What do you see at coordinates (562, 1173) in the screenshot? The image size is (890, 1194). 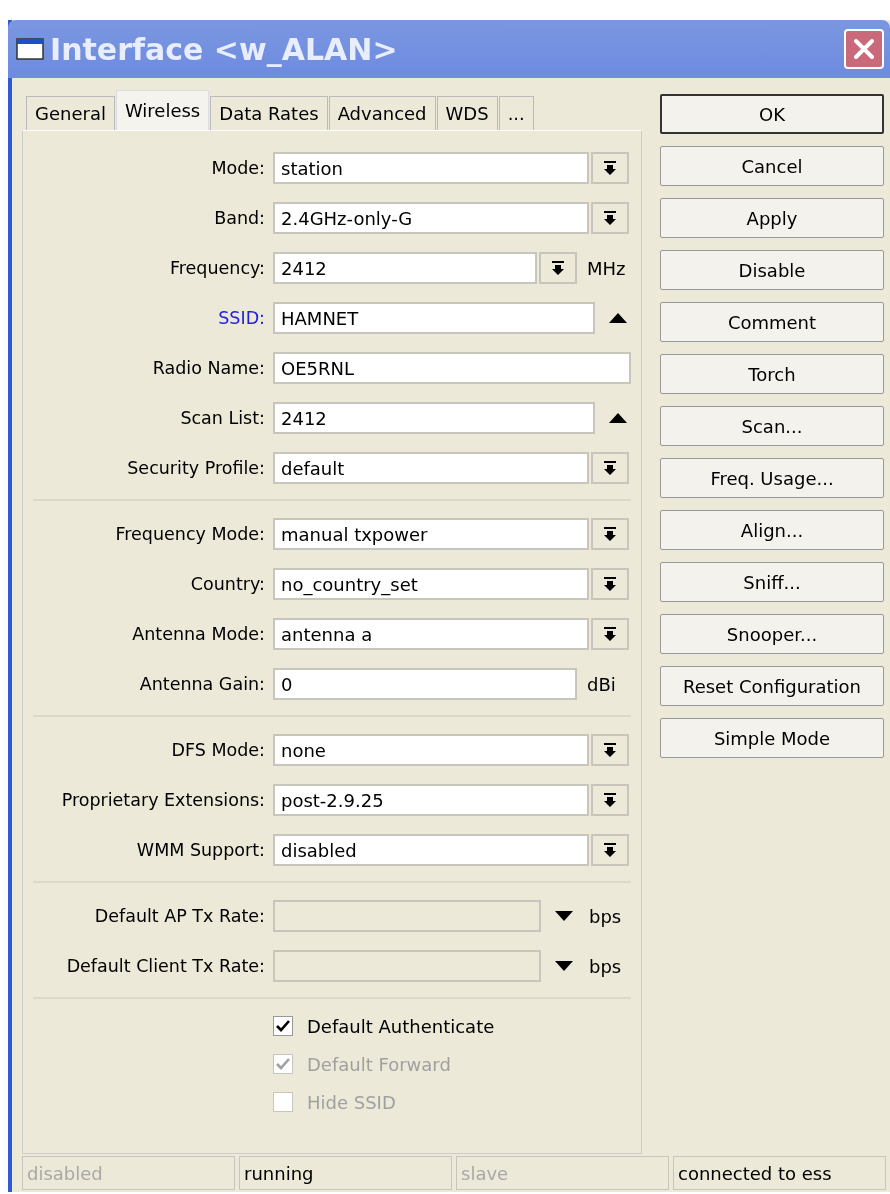 I see `status-cell: slave` at bounding box center [562, 1173].